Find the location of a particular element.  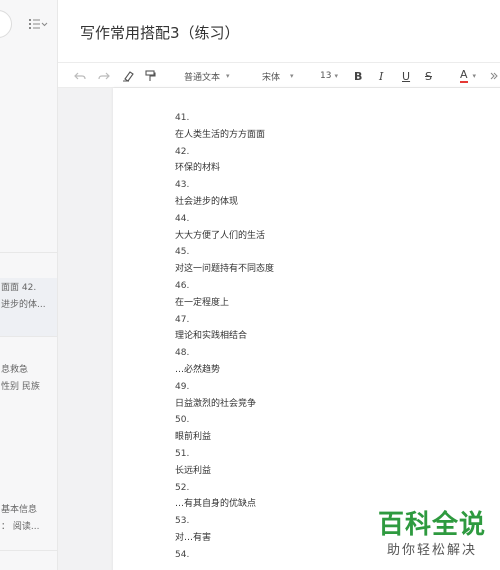

strikethrough-button: S is located at coordinates (428, 76).